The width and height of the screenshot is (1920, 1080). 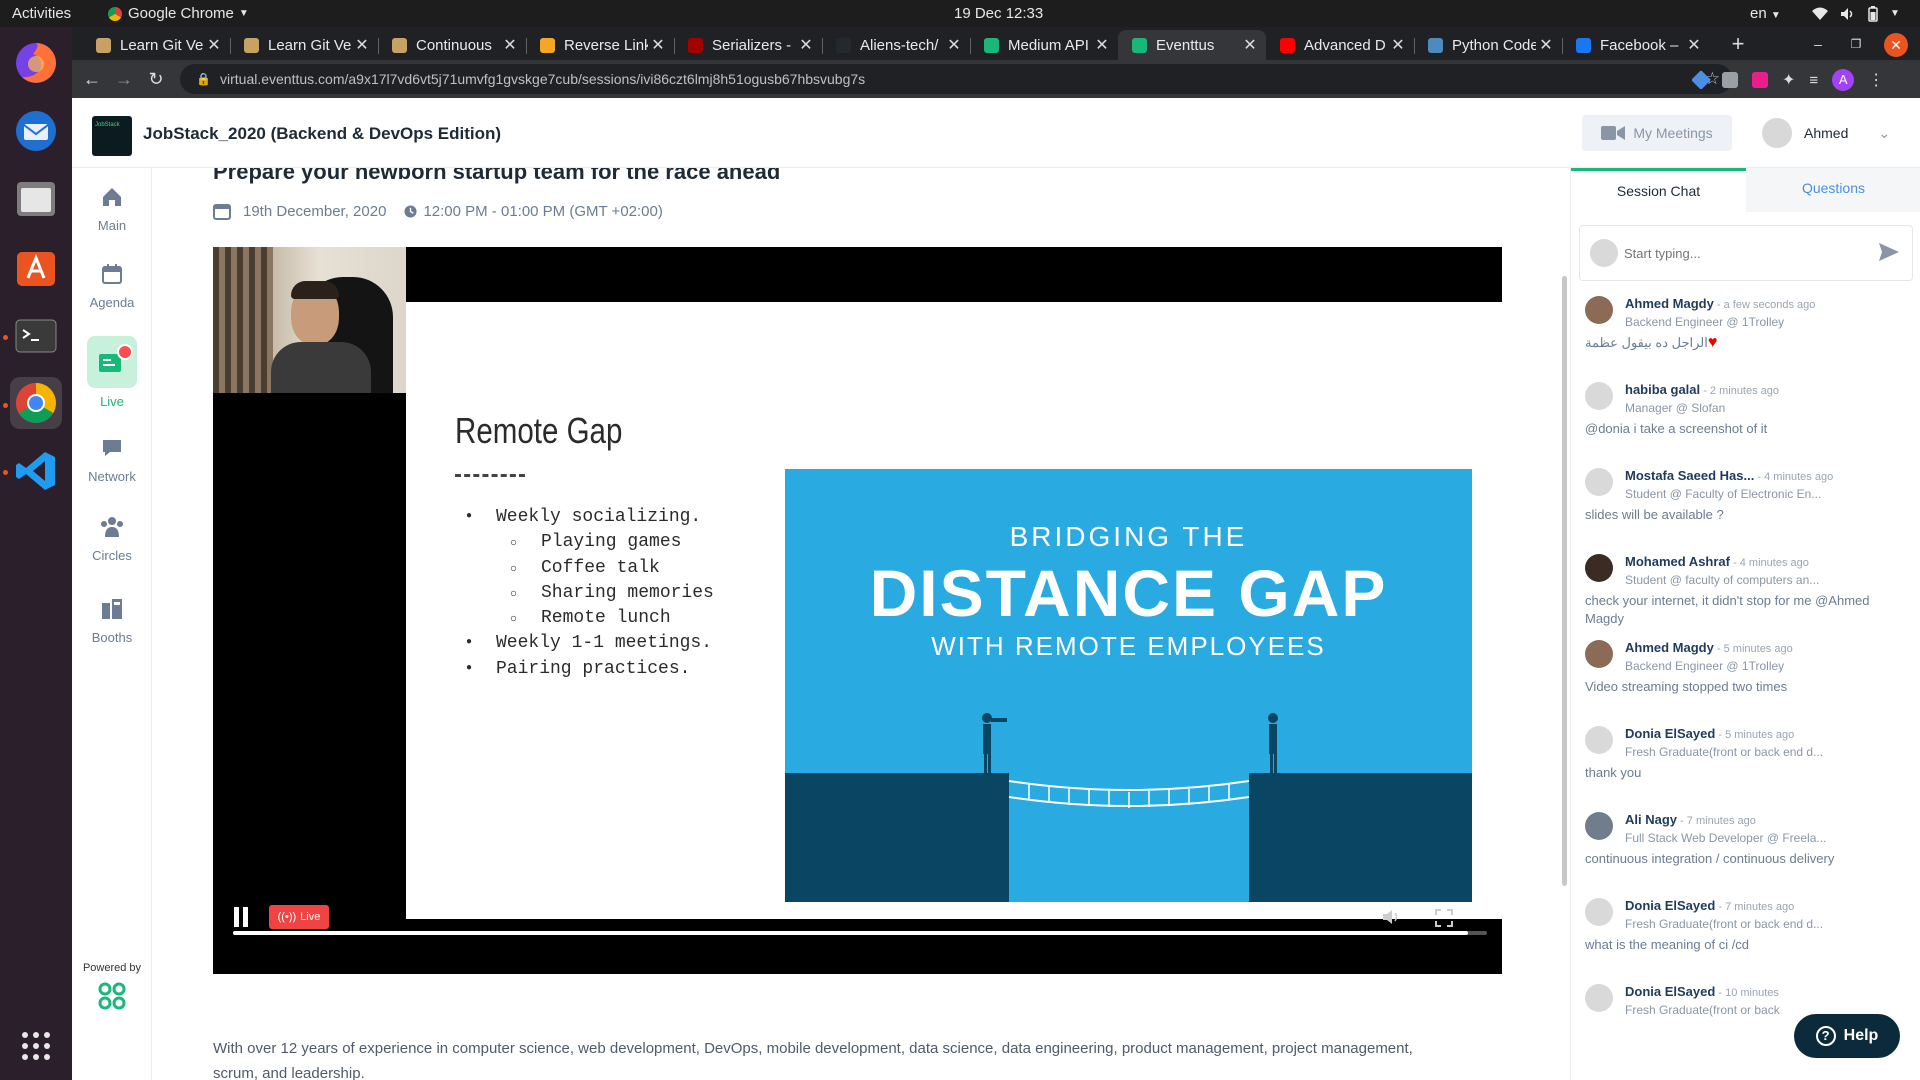 What do you see at coordinates (156, 79) in the screenshot?
I see `reload-button: ↻` at bounding box center [156, 79].